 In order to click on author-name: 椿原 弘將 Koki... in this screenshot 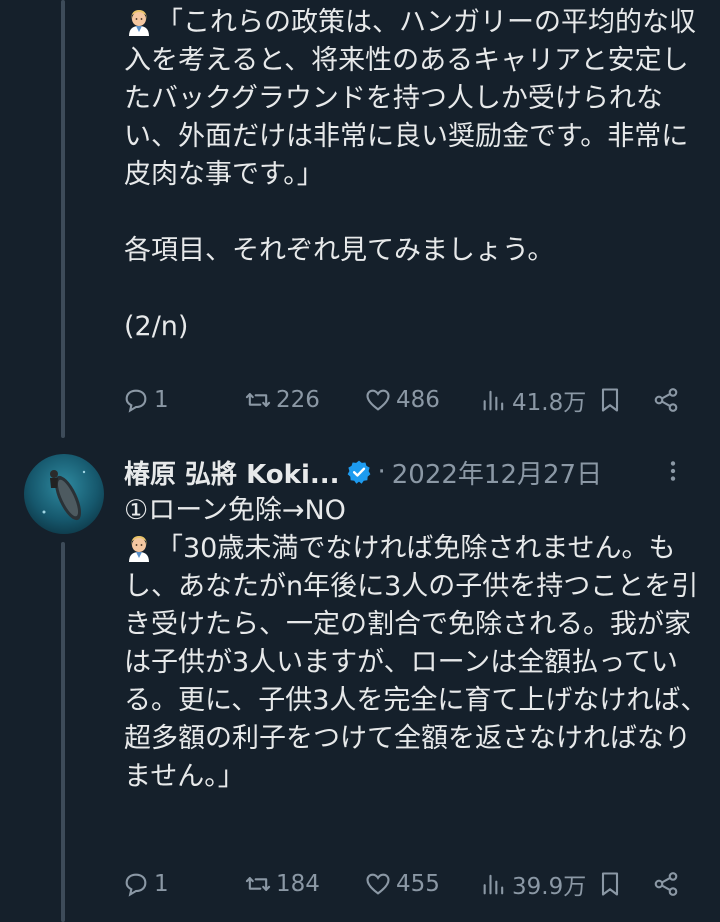, I will do `click(232, 472)`.